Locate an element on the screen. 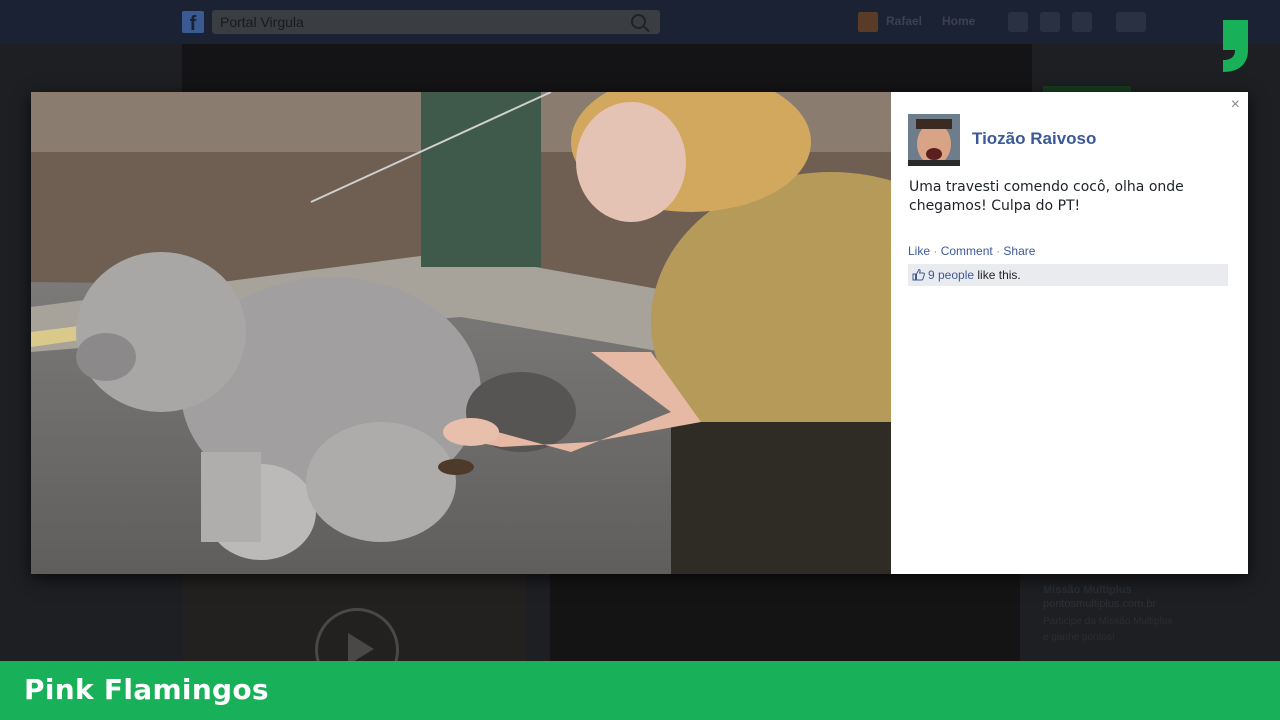  comment-link: Comment is located at coordinates (967, 251).